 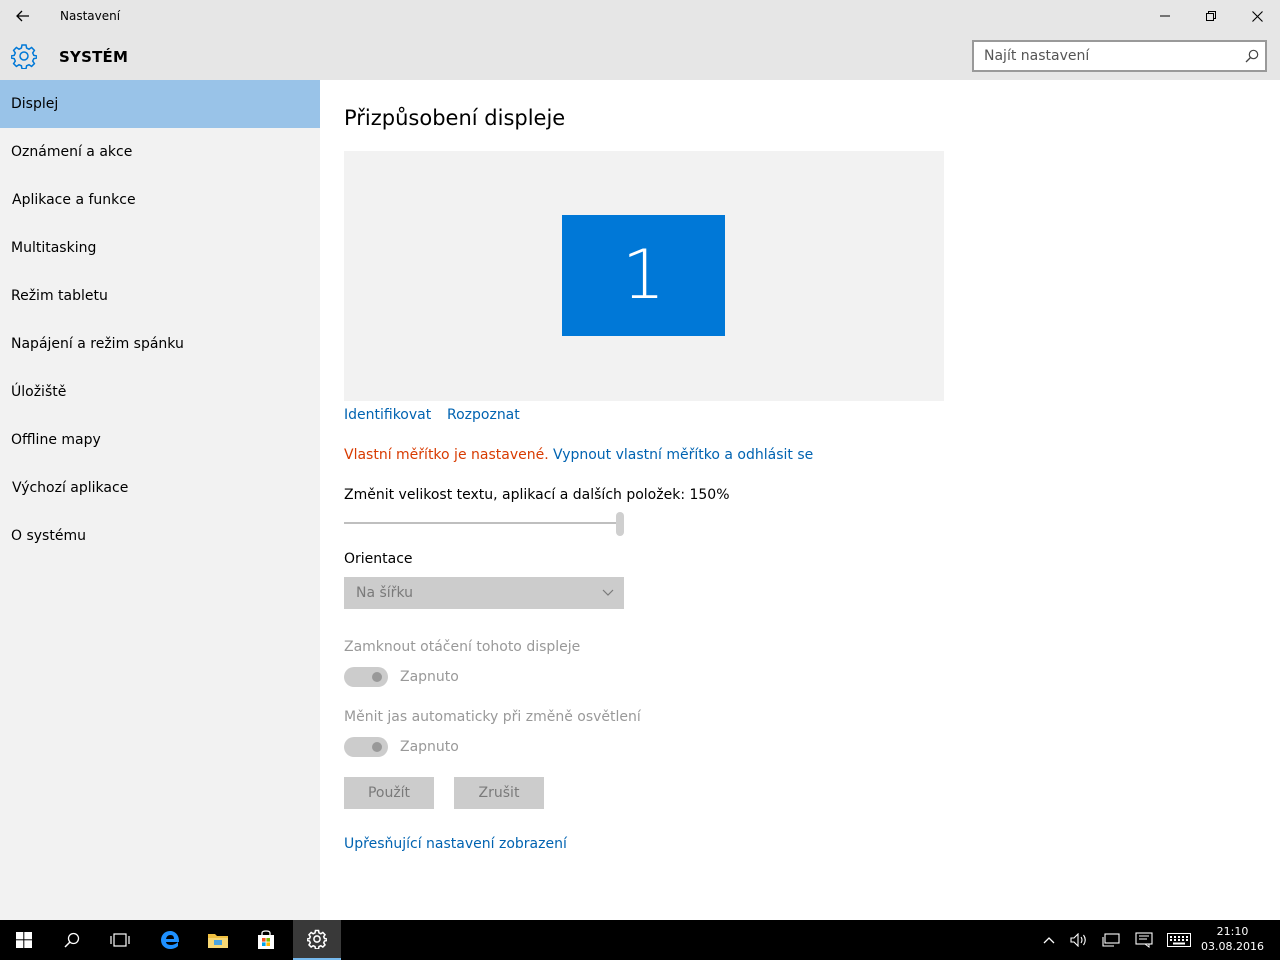 What do you see at coordinates (683, 455) in the screenshot?
I see `disable-custom-scale-link: Vypnout vlastní měřítko a odhlásit se` at bounding box center [683, 455].